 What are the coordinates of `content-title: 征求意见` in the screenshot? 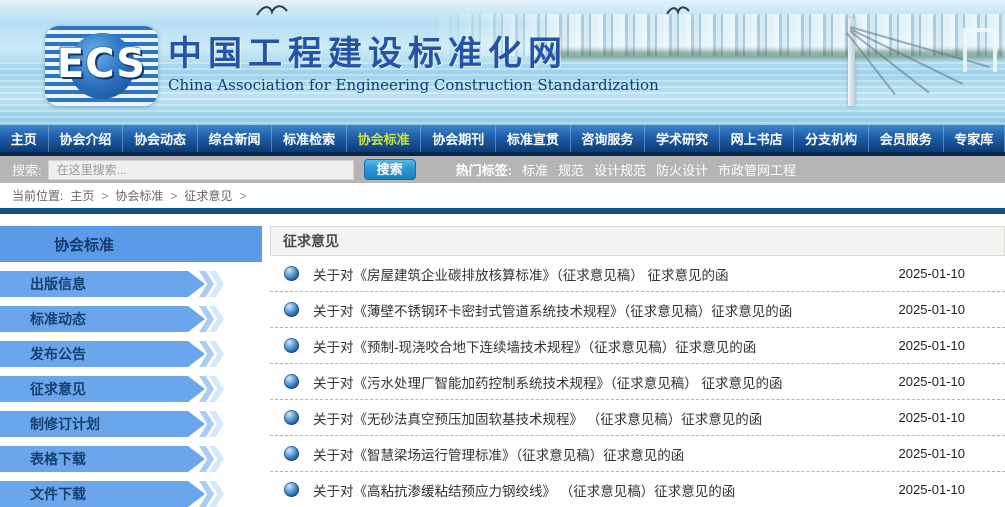 It's located at (637, 241).